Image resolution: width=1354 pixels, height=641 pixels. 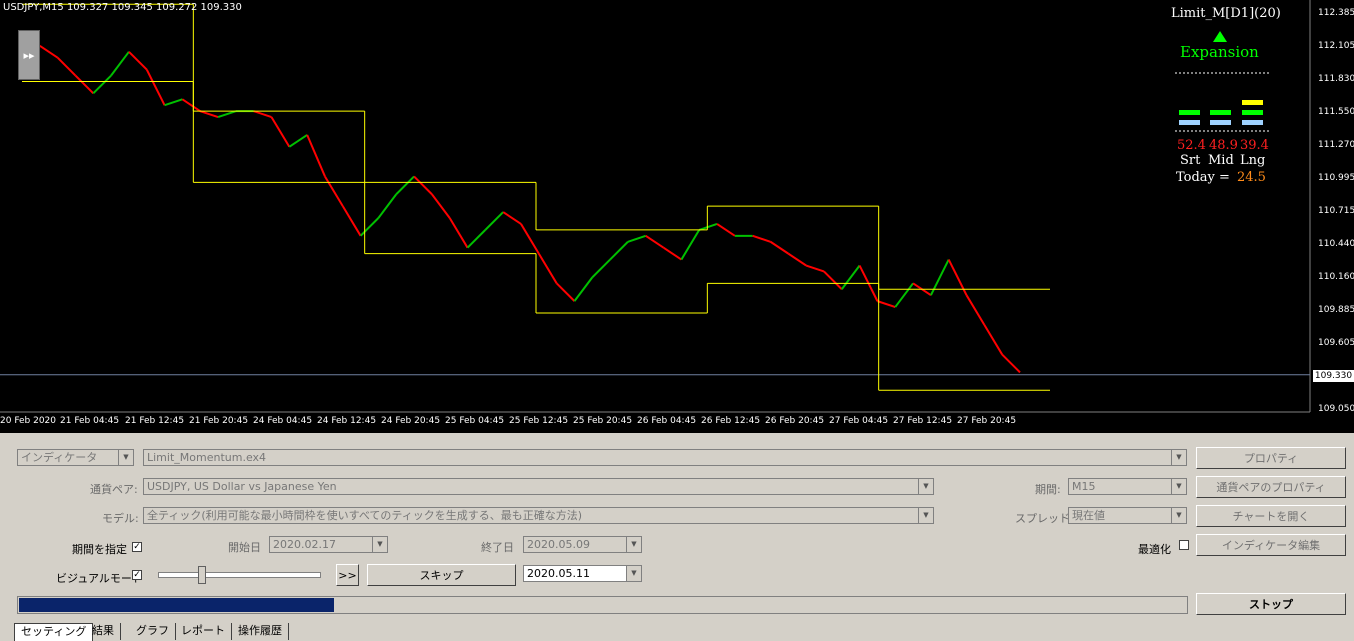 What do you see at coordinates (1271, 516) in the screenshot?
I see `open-chart-button: チャートを開く` at bounding box center [1271, 516].